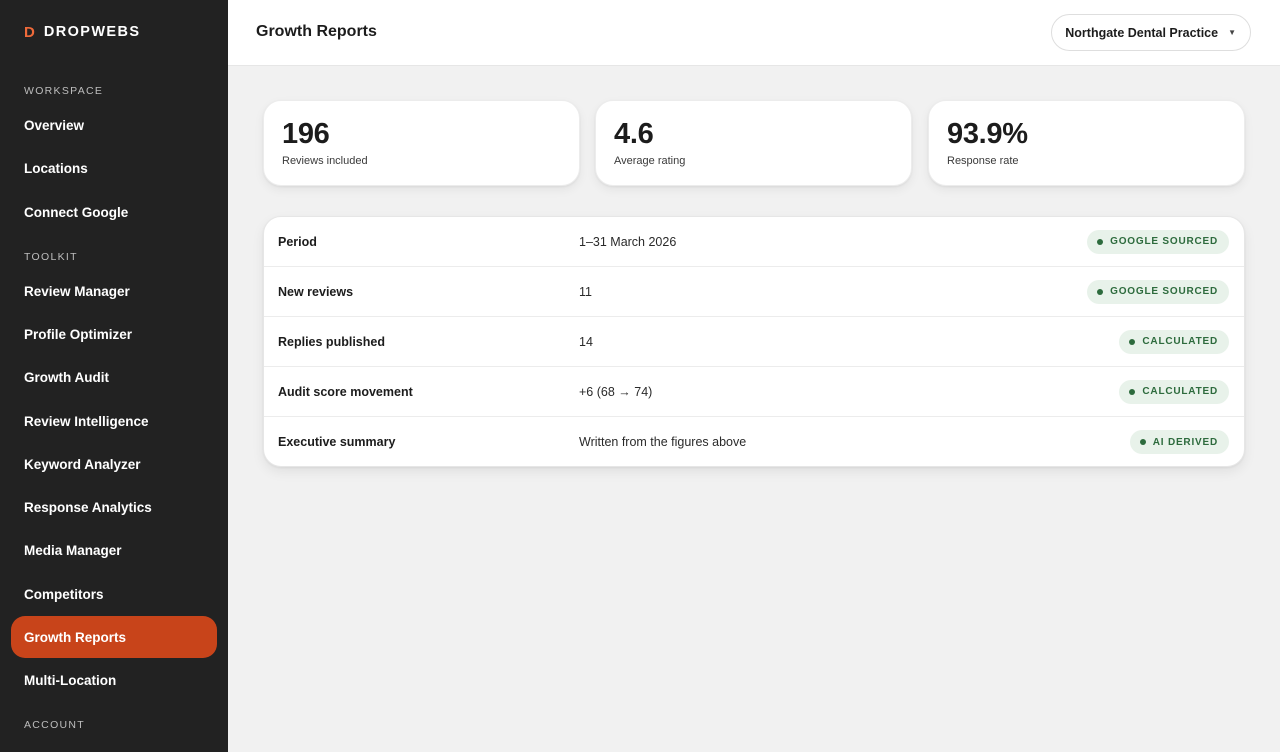 This screenshot has width=1280, height=752. I want to click on page-title: Growth Reports, so click(316, 31).